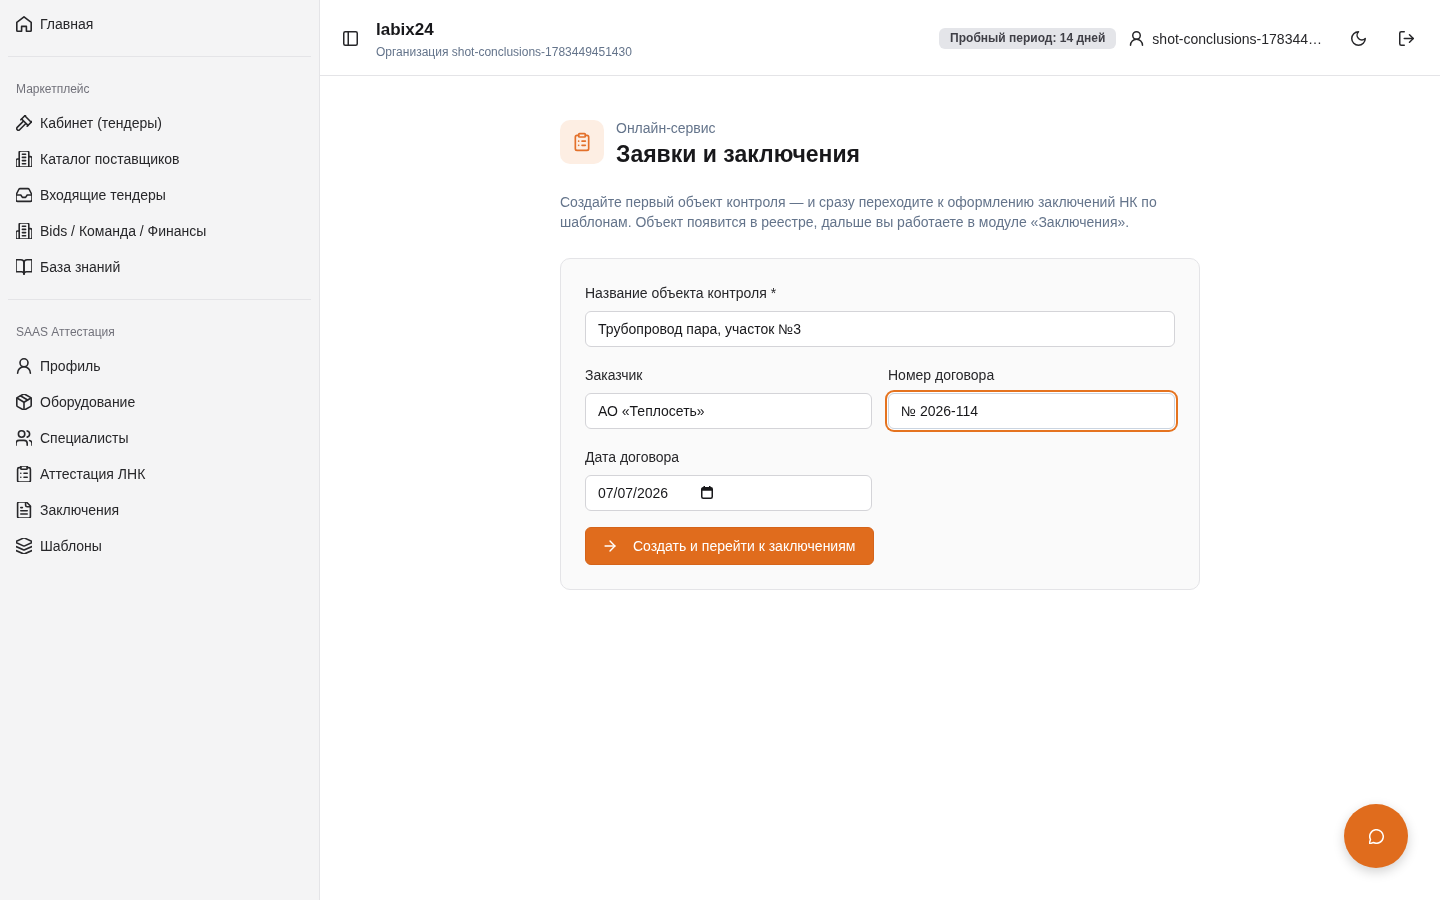  What do you see at coordinates (728, 493) in the screenshot?
I see `date-field: 07/07/2026` at bounding box center [728, 493].